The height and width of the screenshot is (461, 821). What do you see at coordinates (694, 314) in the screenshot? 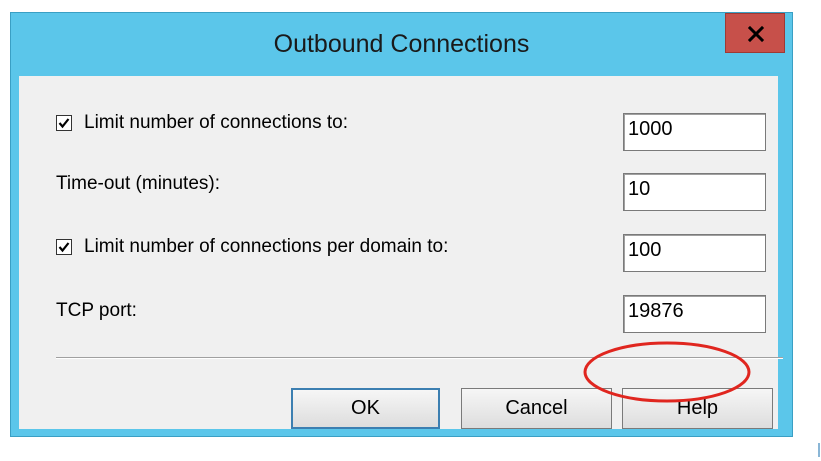
I see `tcp-port-input: 19876` at bounding box center [694, 314].